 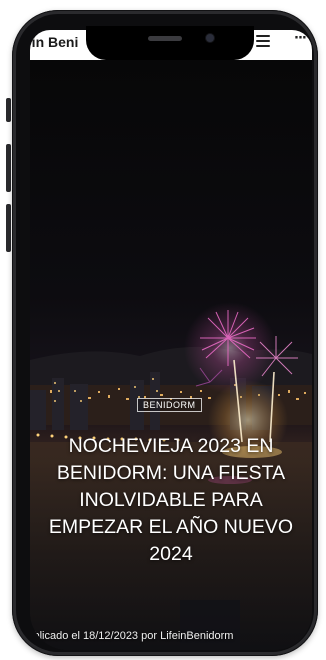 I want to click on author-link: LifeinBenidorm, so click(x=196, y=636).